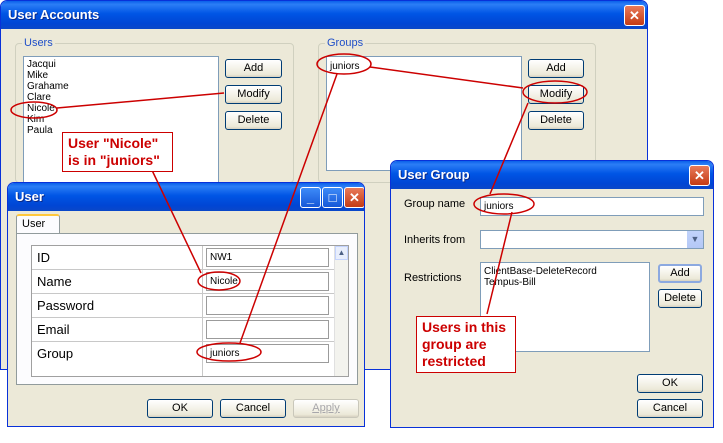  What do you see at coordinates (344, 64) in the screenshot?
I see `juniors-group-highlight-ellipse` at bounding box center [344, 64].